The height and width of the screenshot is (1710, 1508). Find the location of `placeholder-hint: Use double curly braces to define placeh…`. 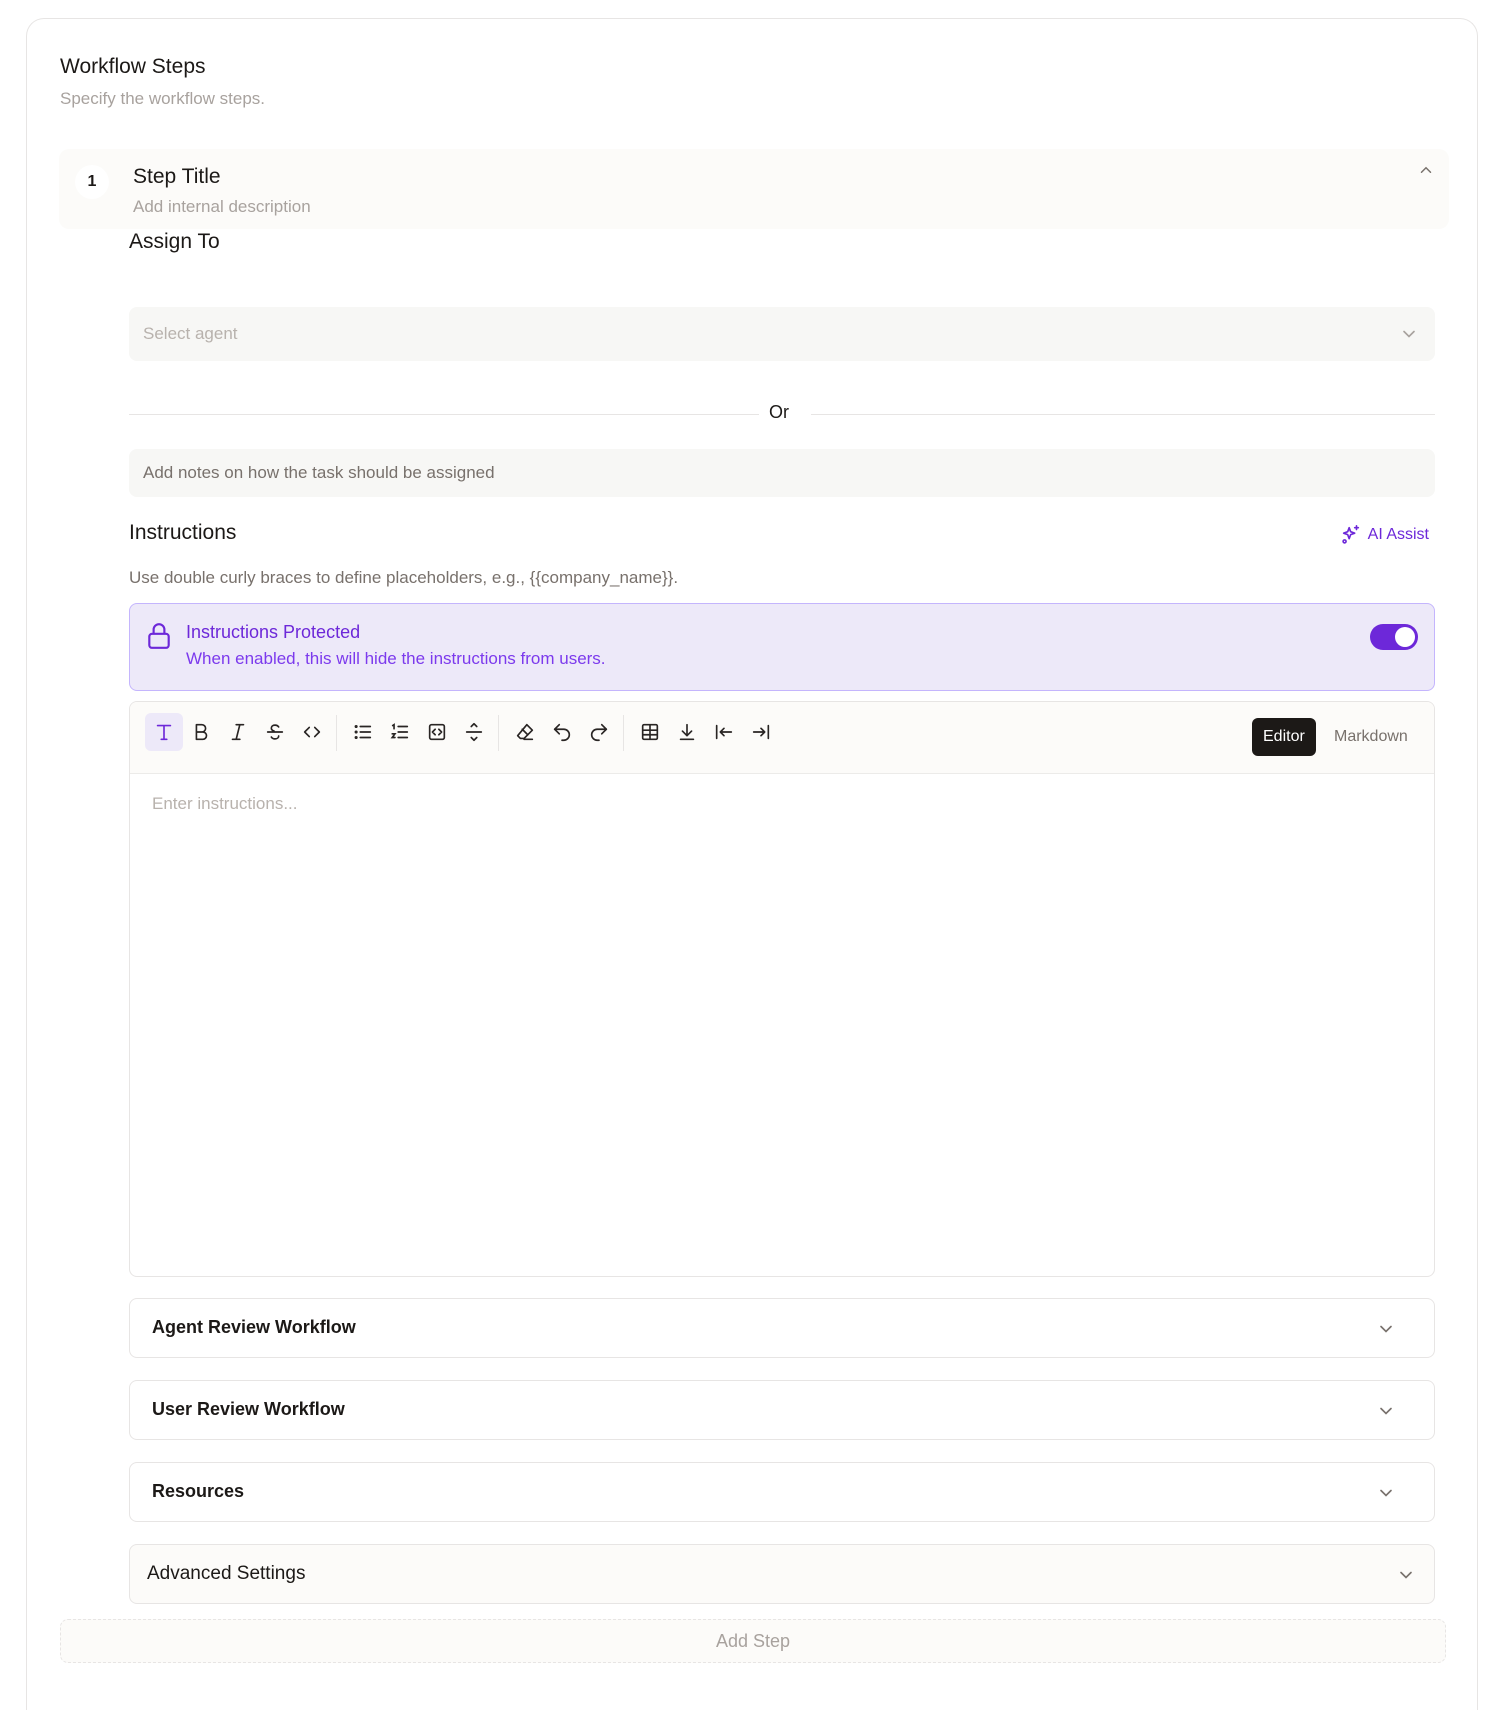

placeholder-hint: Use double curly braces to define placeh… is located at coordinates (404, 577).